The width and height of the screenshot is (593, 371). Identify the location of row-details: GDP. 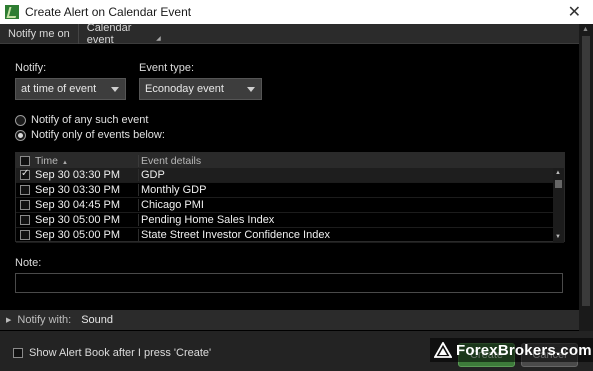
(351, 175).